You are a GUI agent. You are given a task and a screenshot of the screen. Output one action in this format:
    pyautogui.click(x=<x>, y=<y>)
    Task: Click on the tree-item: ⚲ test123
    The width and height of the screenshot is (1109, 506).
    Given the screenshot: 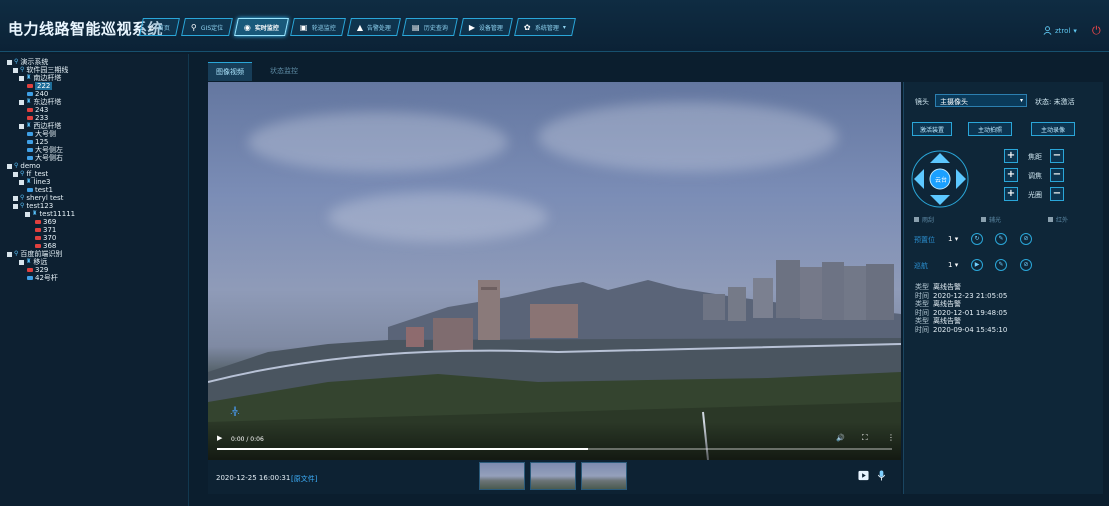 What is the action you would take?
    pyautogui.click(x=41, y=206)
    